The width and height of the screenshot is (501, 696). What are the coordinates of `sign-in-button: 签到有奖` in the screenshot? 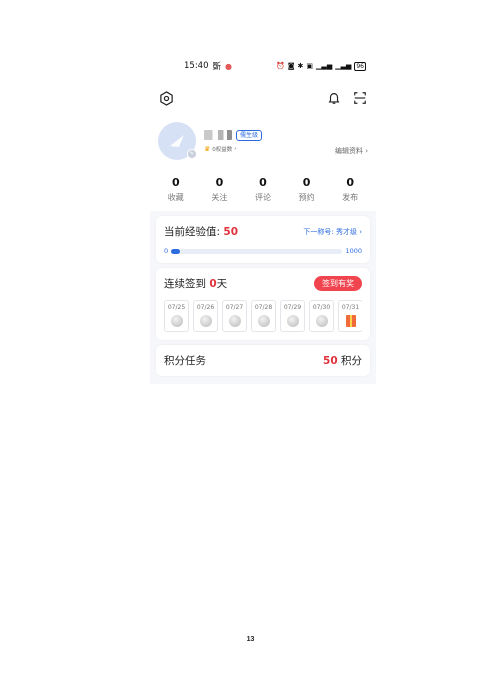 It's located at (338, 283).